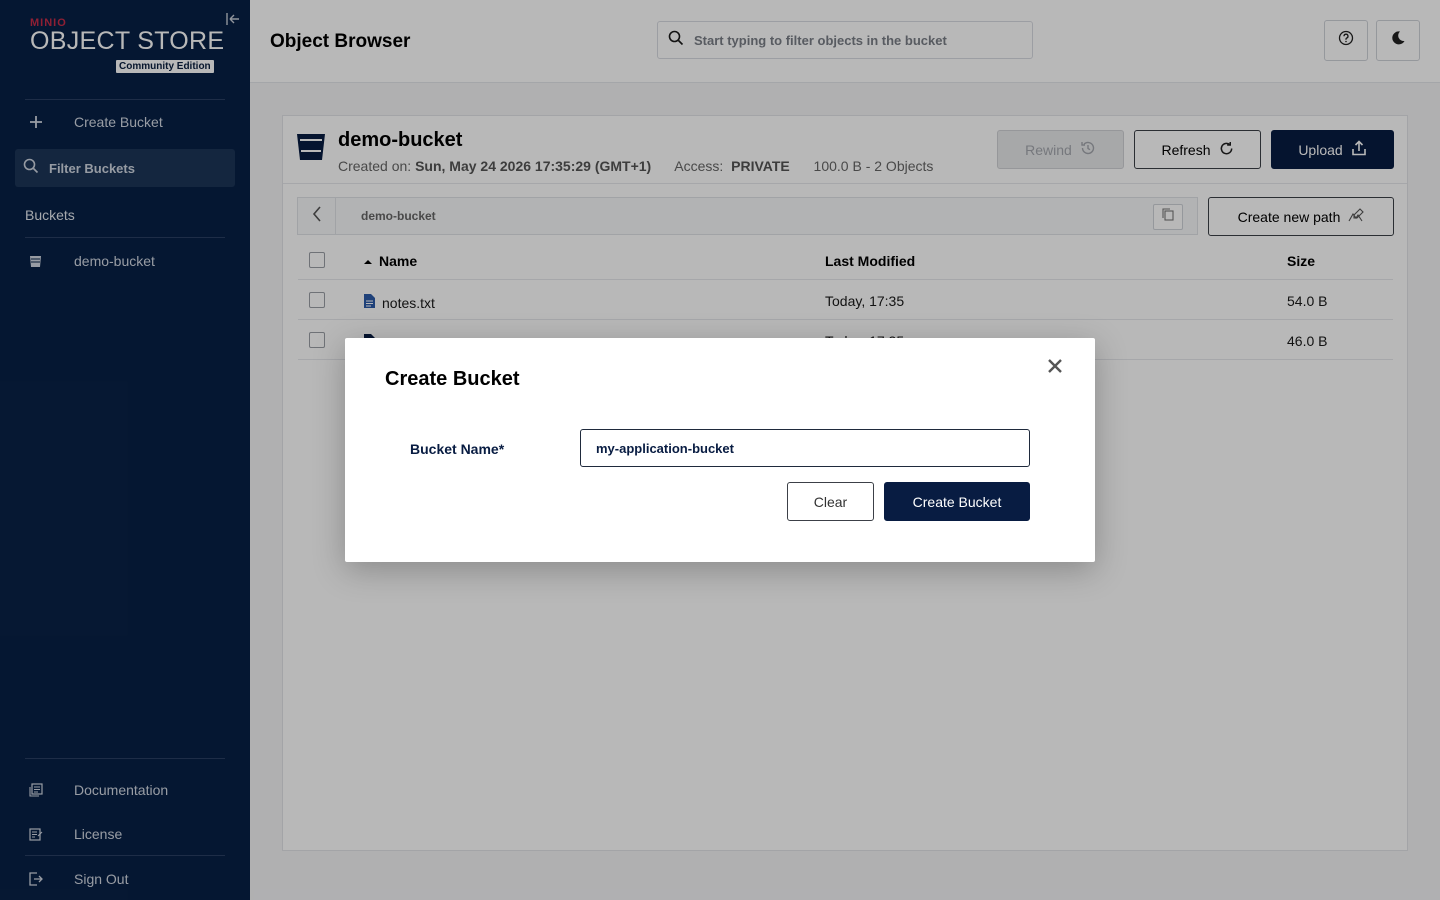 The width and height of the screenshot is (1440, 900). I want to click on dialog-title: Create Bucket, so click(452, 379).